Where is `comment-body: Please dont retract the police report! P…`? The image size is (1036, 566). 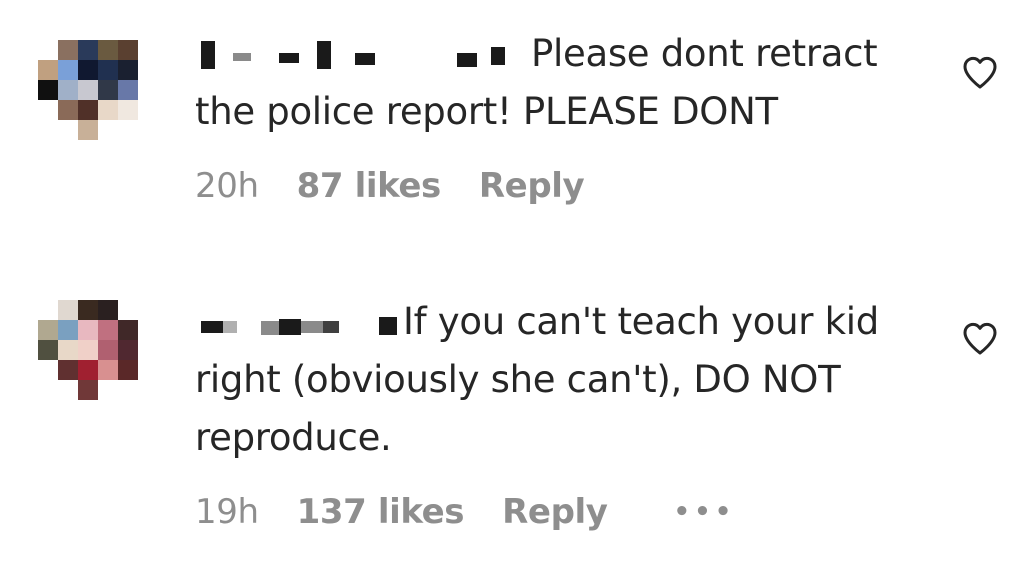
comment-body: Please dont retract the police report! P… is located at coordinates (555, 83).